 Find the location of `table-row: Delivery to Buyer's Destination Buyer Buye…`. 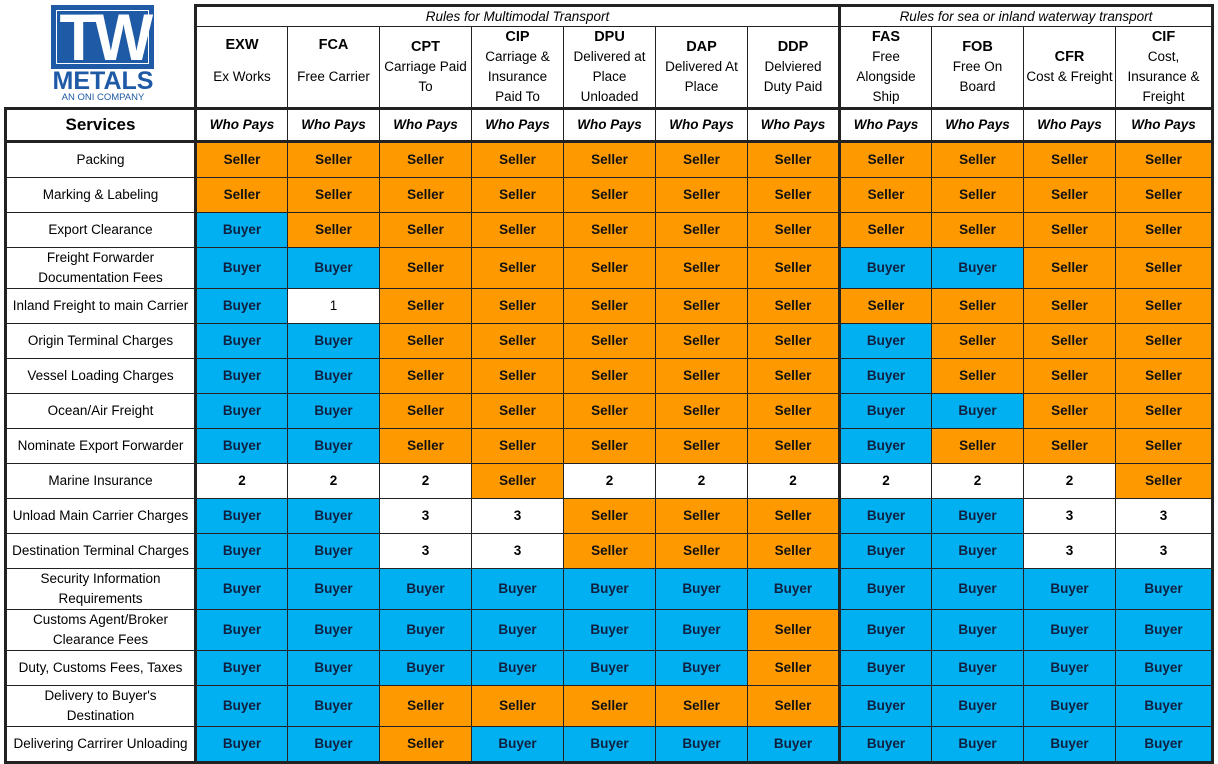

table-row: Delivery to Buyer's Destination Buyer Buye… is located at coordinates (609, 706).